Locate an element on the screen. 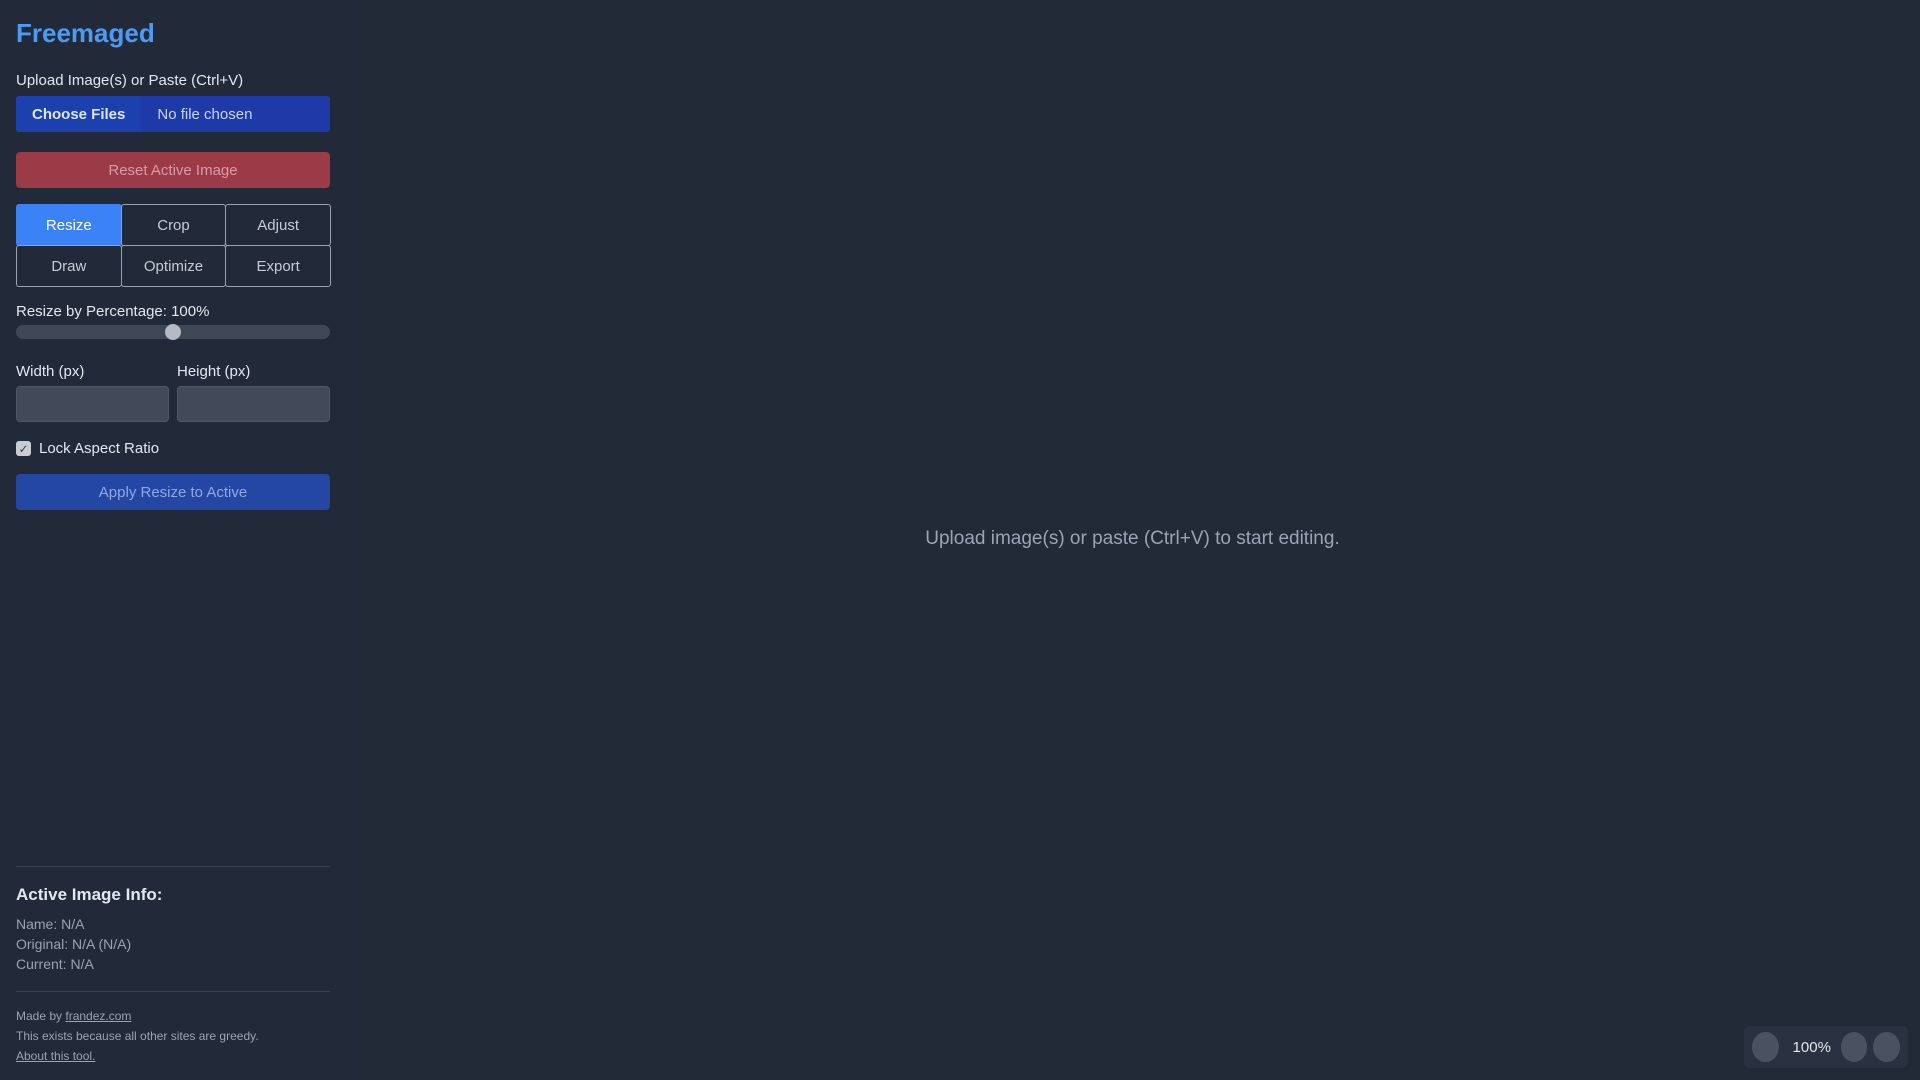  resize-percentage-label: Resize by Percentage: 100% is located at coordinates (113, 311).